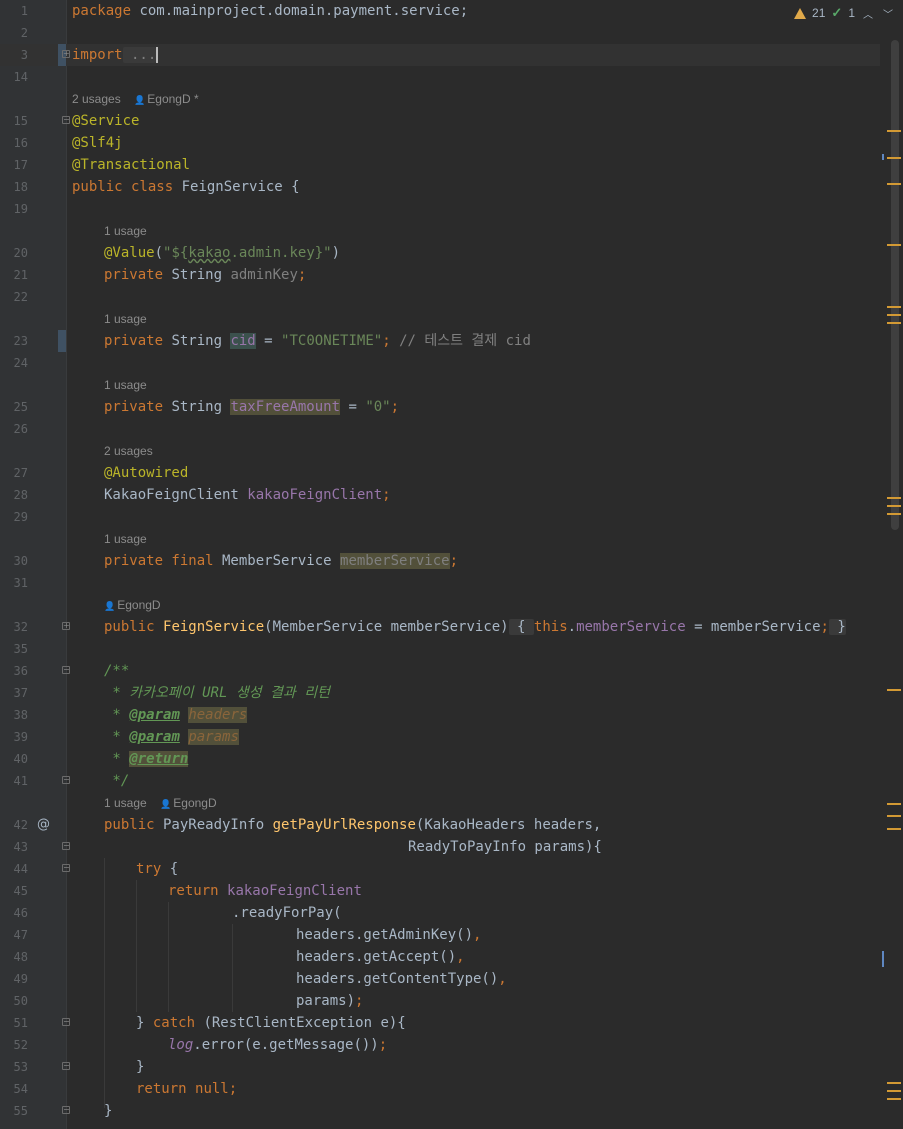 The width and height of the screenshot is (903, 1129). Describe the element at coordinates (440, 1045) in the screenshot. I see `code-line: 52 log.error(e.getMessage());` at that location.